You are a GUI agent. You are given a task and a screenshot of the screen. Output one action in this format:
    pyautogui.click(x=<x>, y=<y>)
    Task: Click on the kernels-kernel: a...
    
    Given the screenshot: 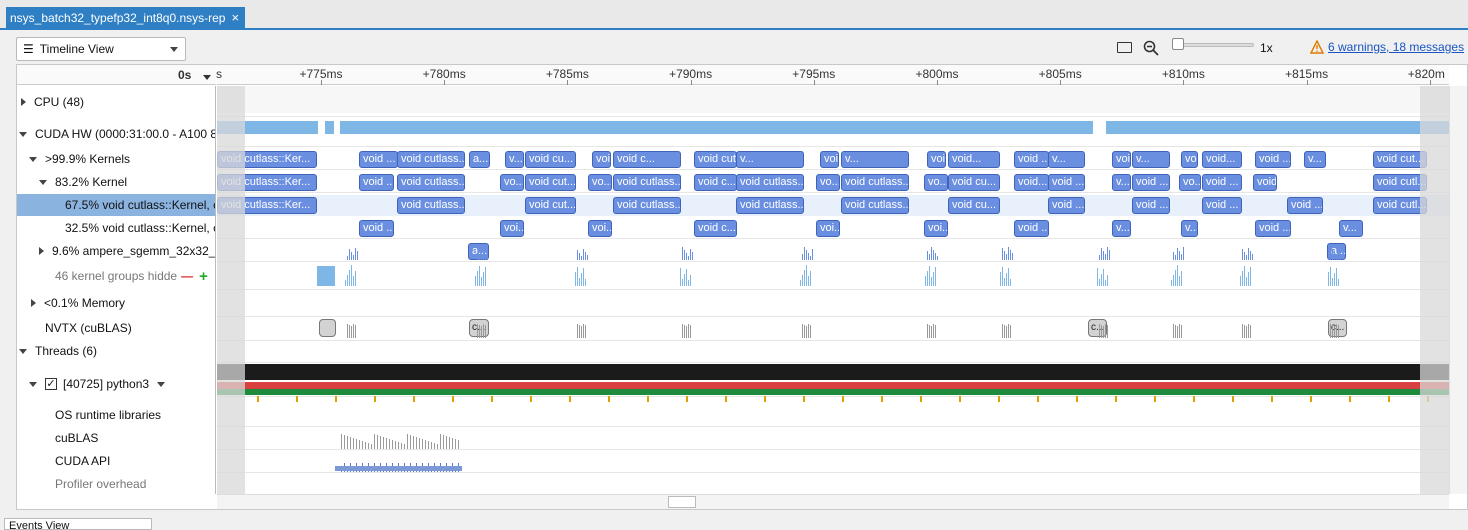 What is the action you would take?
    pyautogui.click(x=479, y=159)
    